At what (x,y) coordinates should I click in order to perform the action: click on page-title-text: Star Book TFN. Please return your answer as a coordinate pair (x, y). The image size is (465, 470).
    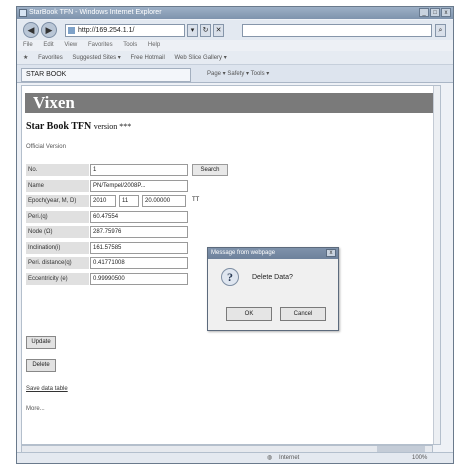
    Looking at the image, I should click on (59, 126).